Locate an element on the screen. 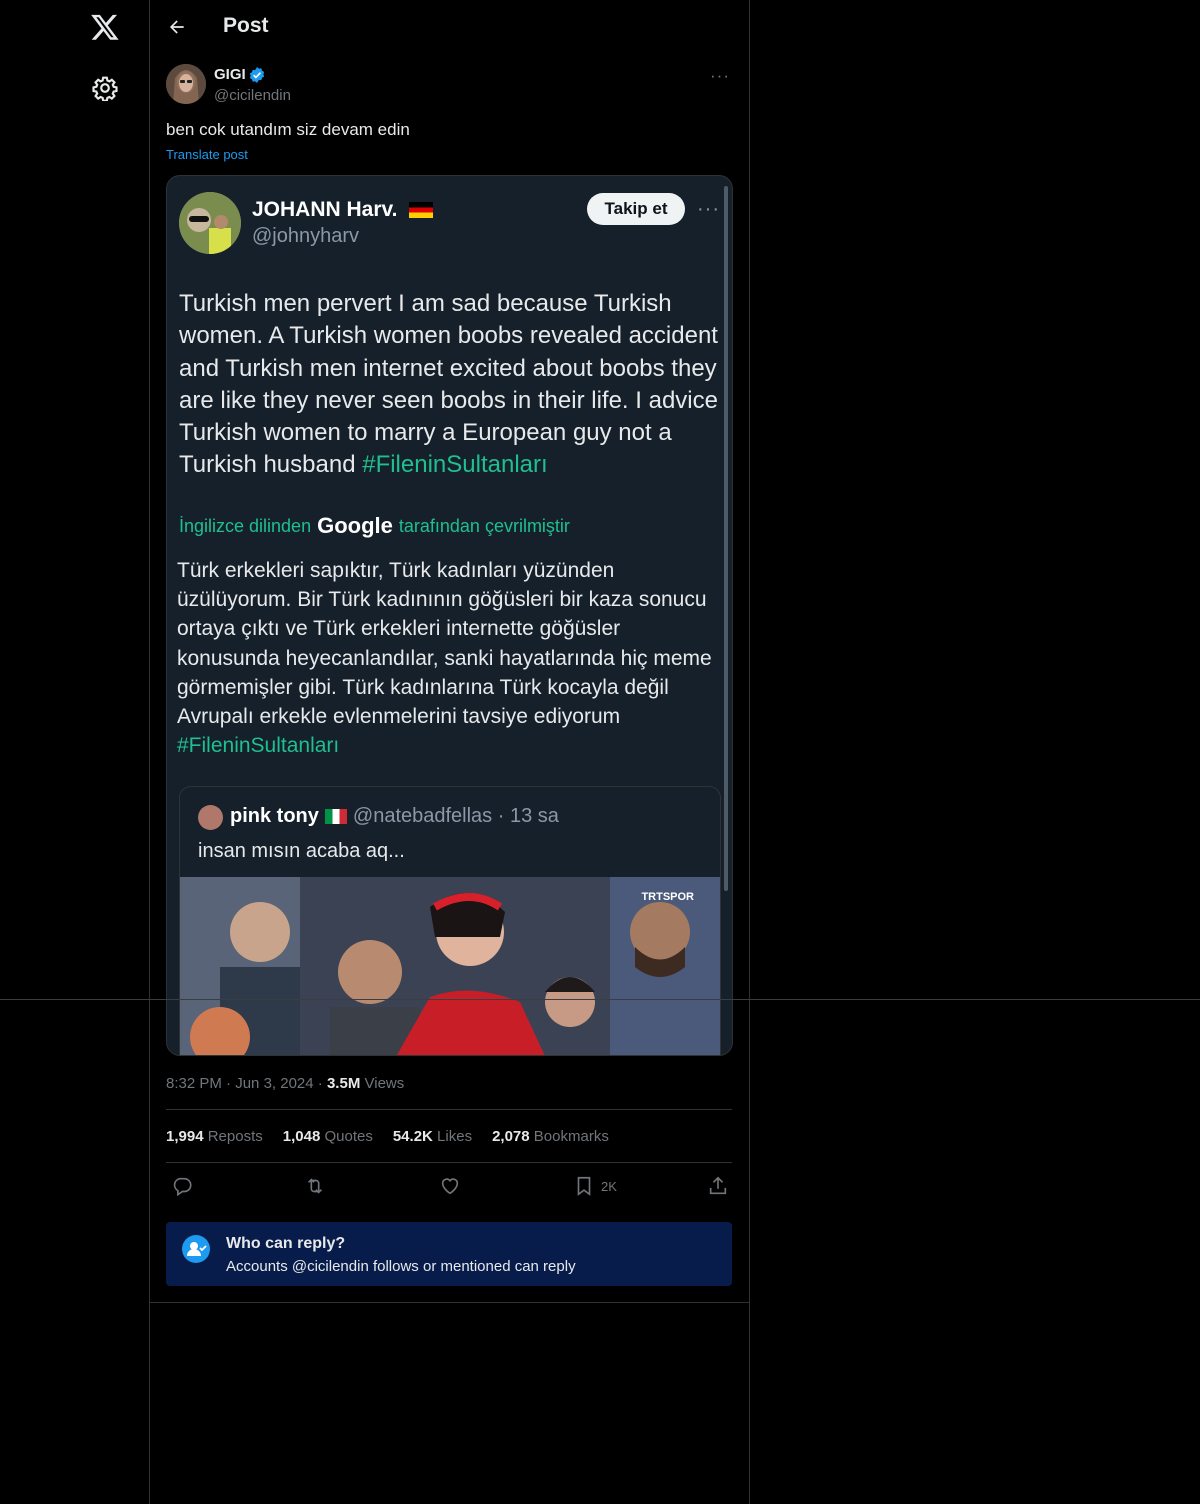  crowd-photo-art is located at coordinates (450, 966).